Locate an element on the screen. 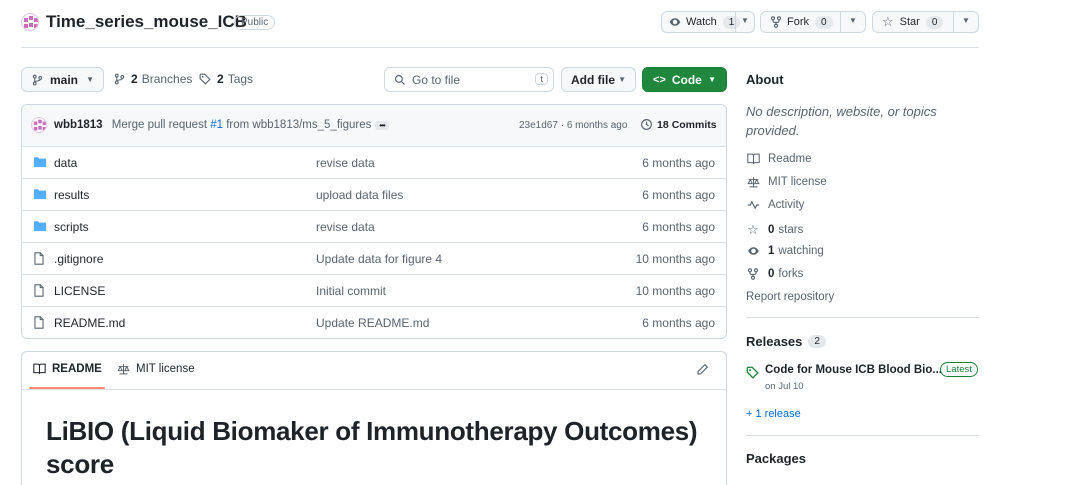 Image resolution: width=1080 pixels, height=485 pixels. tab-readme: README is located at coordinates (67, 369).